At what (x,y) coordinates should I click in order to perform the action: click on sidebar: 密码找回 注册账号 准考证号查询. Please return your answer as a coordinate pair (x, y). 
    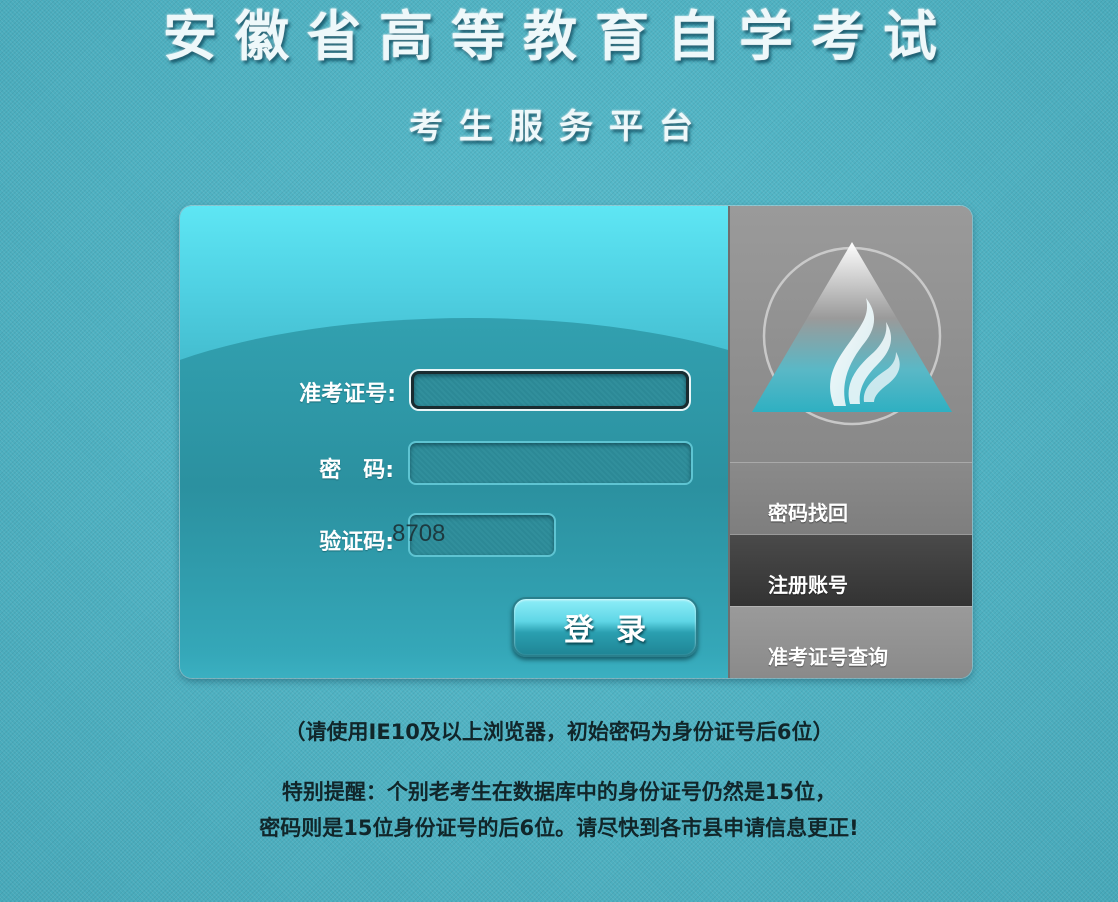
    Looking at the image, I should click on (850, 442).